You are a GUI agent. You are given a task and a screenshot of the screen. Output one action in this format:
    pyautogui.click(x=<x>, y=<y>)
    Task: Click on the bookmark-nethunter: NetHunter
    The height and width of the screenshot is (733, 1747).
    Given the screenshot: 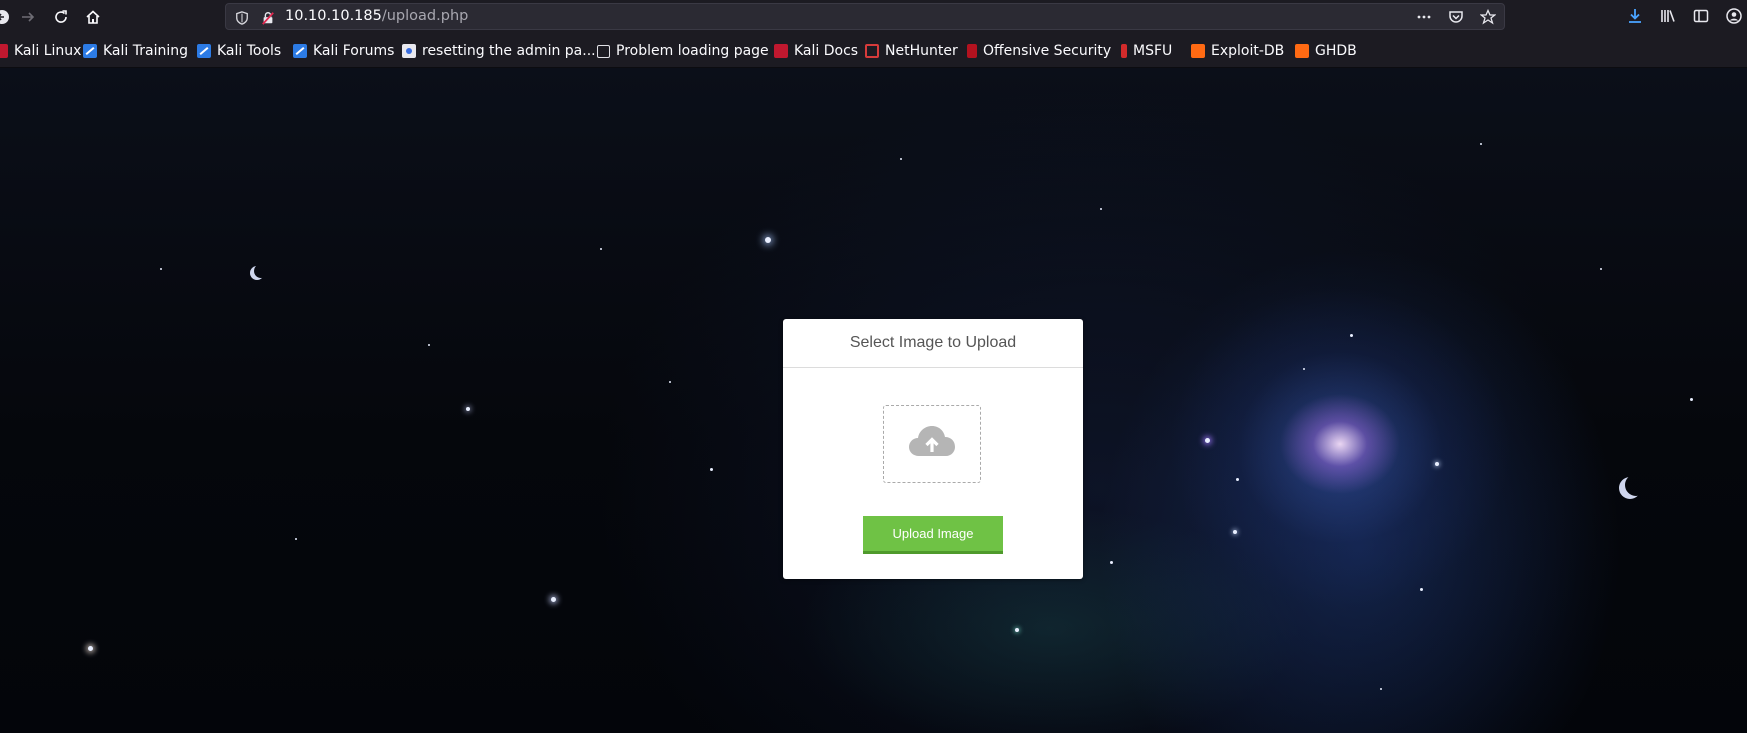 What is the action you would take?
    pyautogui.click(x=911, y=51)
    